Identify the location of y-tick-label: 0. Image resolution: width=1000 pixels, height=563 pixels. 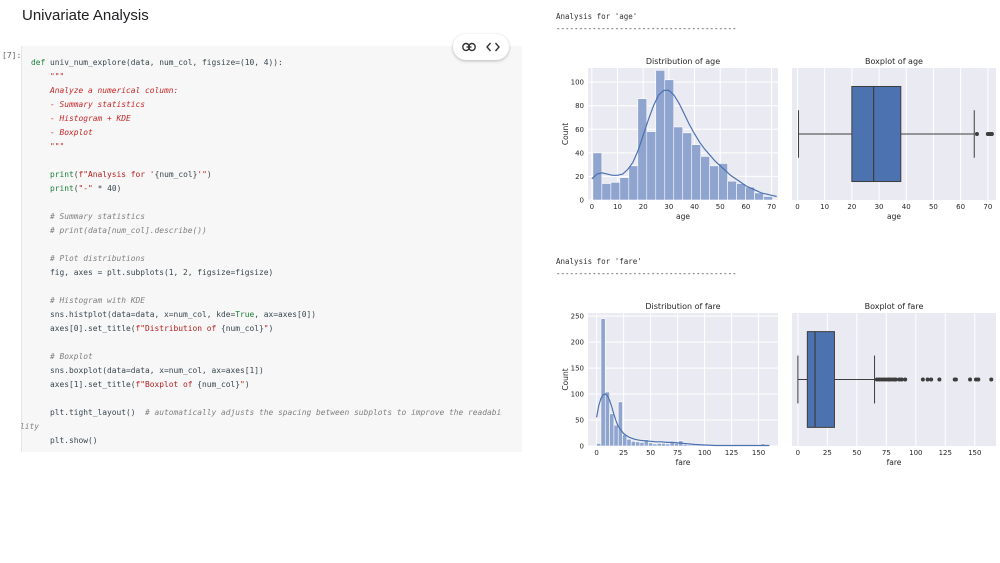
(582, 201).